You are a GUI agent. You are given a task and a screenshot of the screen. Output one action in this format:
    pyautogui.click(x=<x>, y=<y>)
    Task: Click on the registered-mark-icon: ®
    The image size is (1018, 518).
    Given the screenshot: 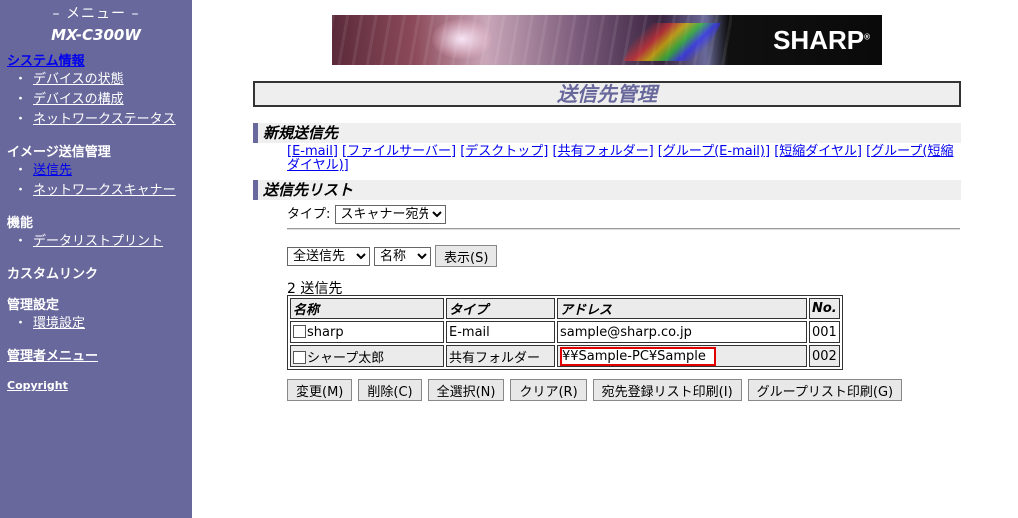 What is the action you would take?
    pyautogui.click(x=867, y=37)
    